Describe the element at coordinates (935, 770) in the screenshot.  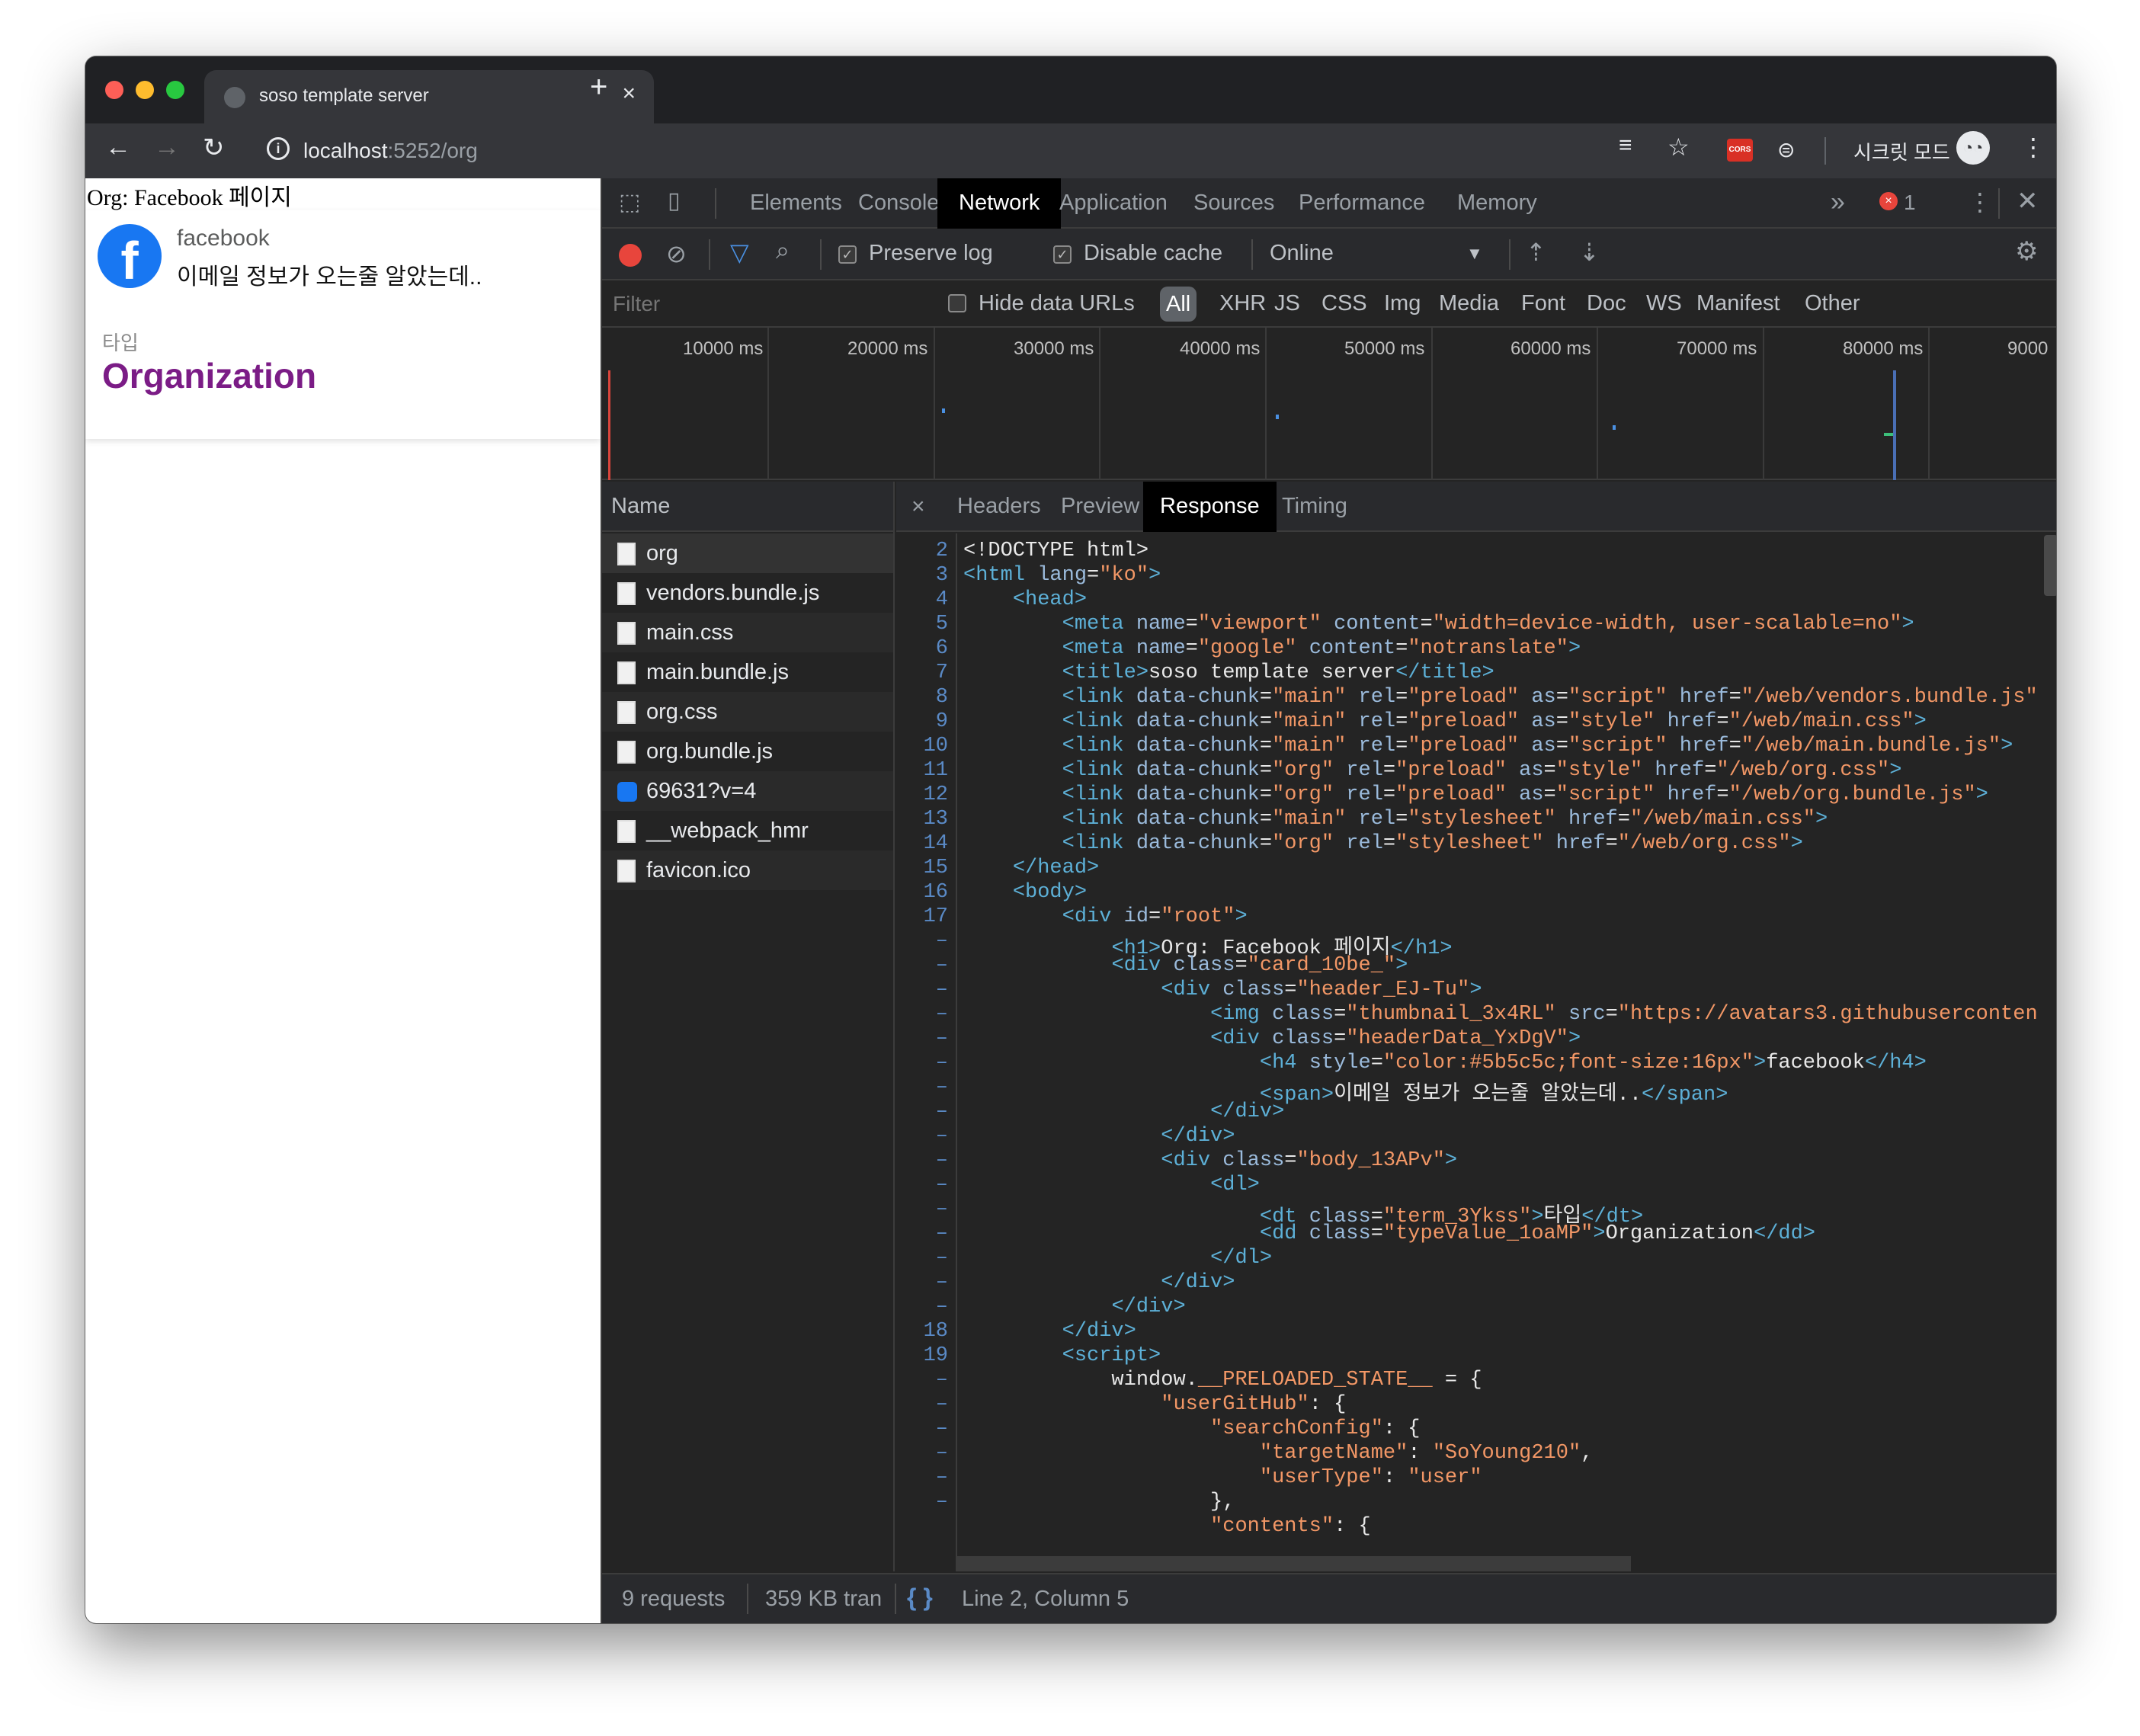
I see `line-number: 11` at that location.